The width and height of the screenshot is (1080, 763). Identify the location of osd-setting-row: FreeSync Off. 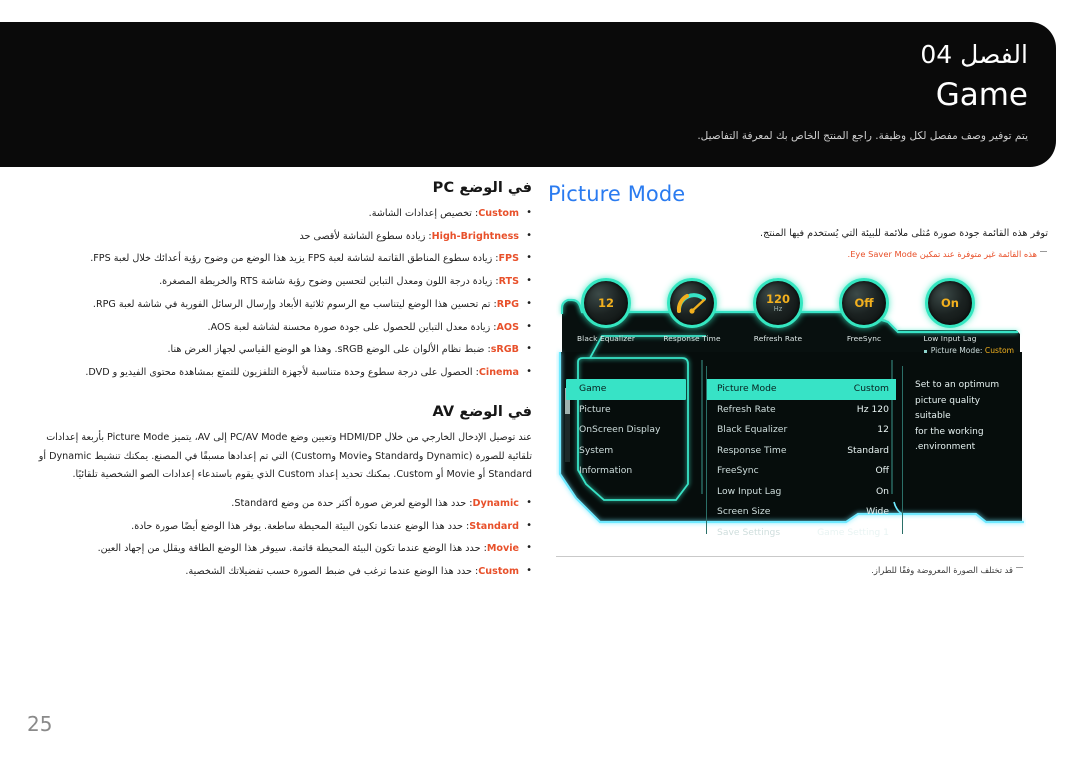
(801, 471).